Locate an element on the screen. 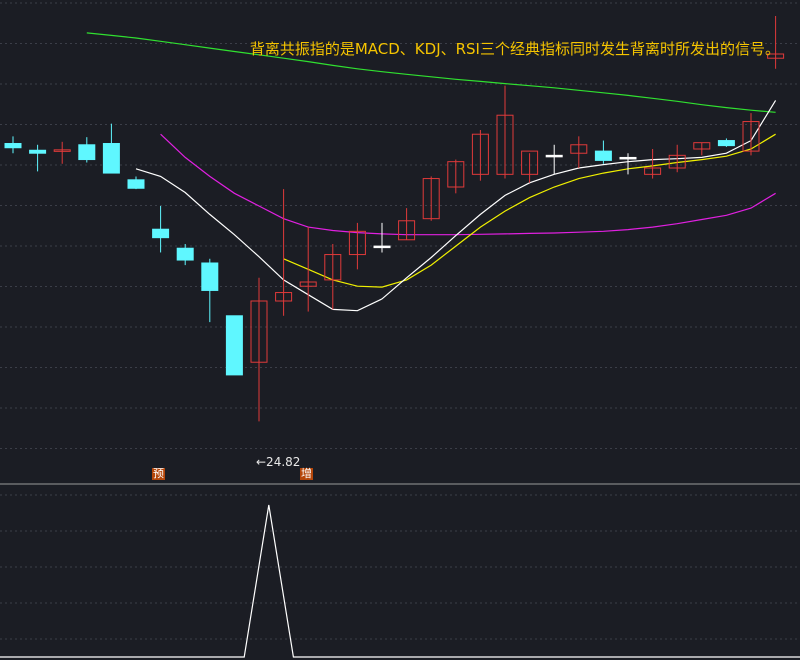 This screenshot has width=800, height=660. signal-marker-left: 预 is located at coordinates (158, 473).